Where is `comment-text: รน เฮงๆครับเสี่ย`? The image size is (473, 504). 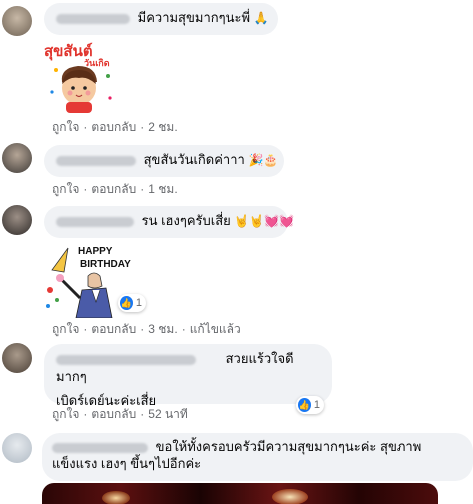 comment-text: รน เฮงๆครับเสี่ย is located at coordinates (186, 220).